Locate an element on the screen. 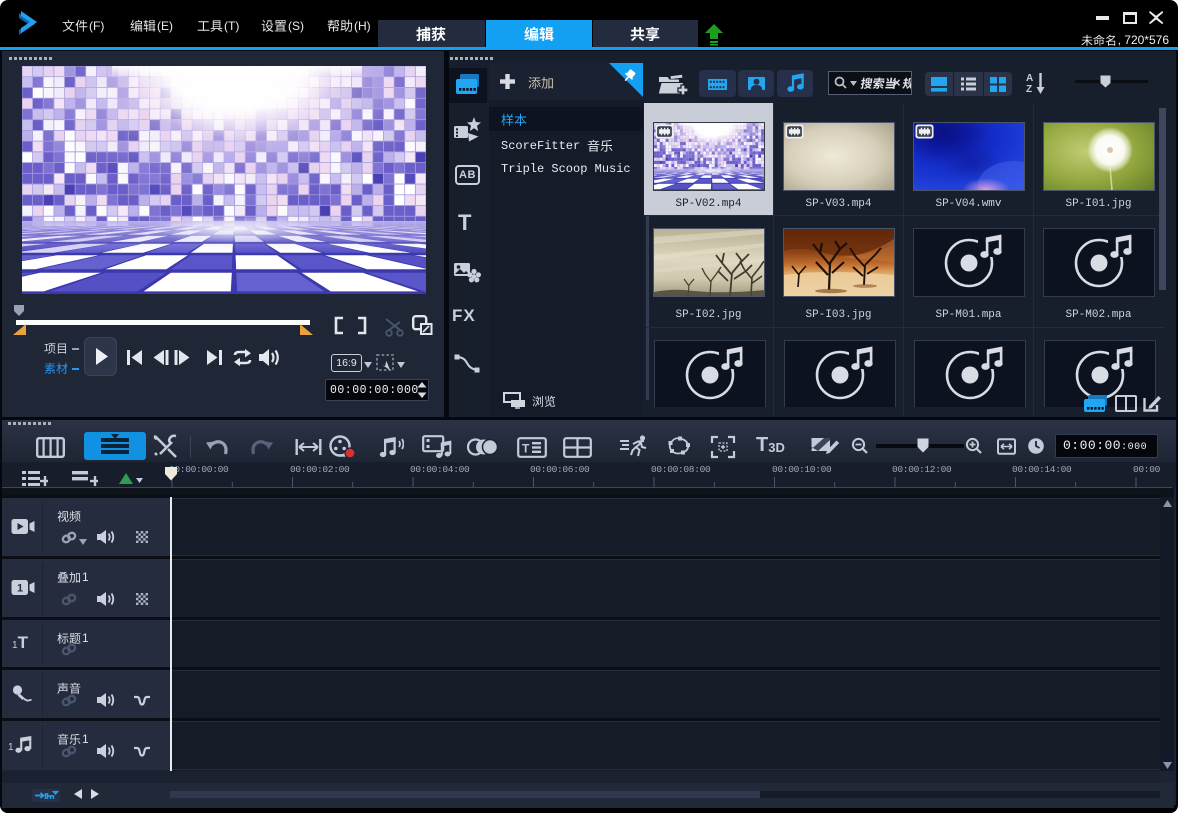  svg-text: Z is located at coordinates (1029, 89).